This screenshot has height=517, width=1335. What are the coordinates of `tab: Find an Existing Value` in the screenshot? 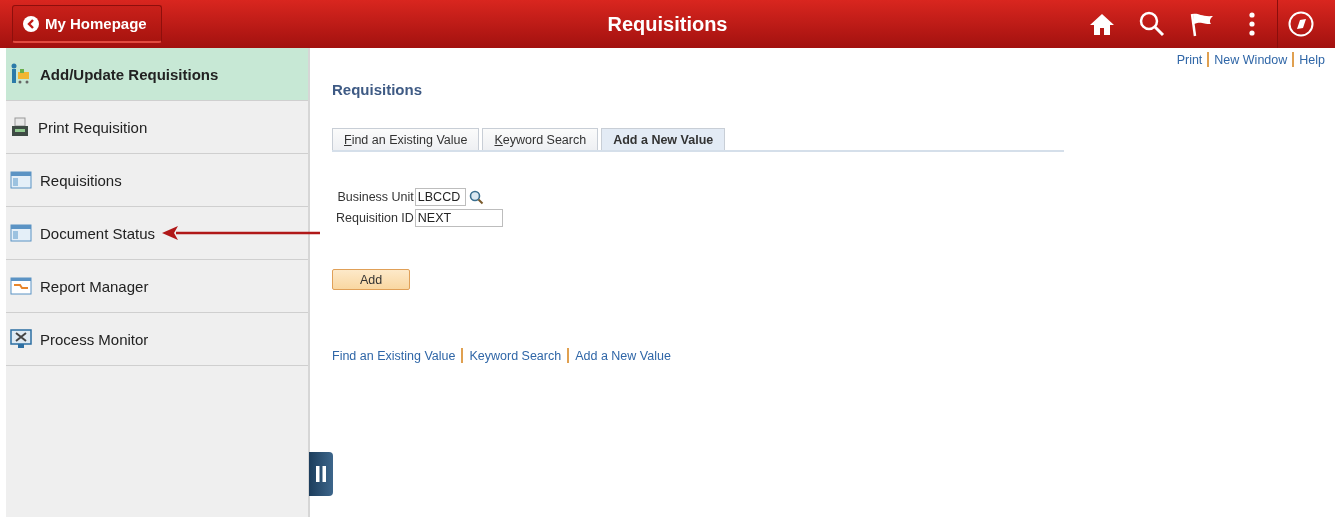 It's located at (406, 139).